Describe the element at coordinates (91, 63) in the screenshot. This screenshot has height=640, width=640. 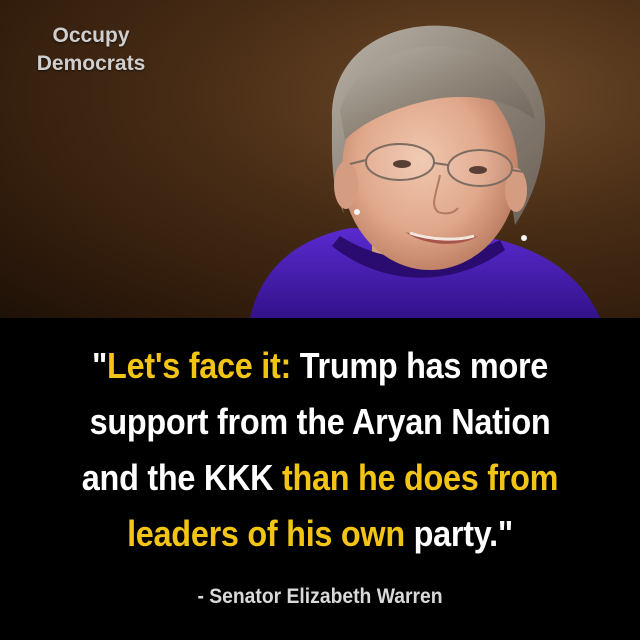
I see `brand-line-2: Democrats` at that location.